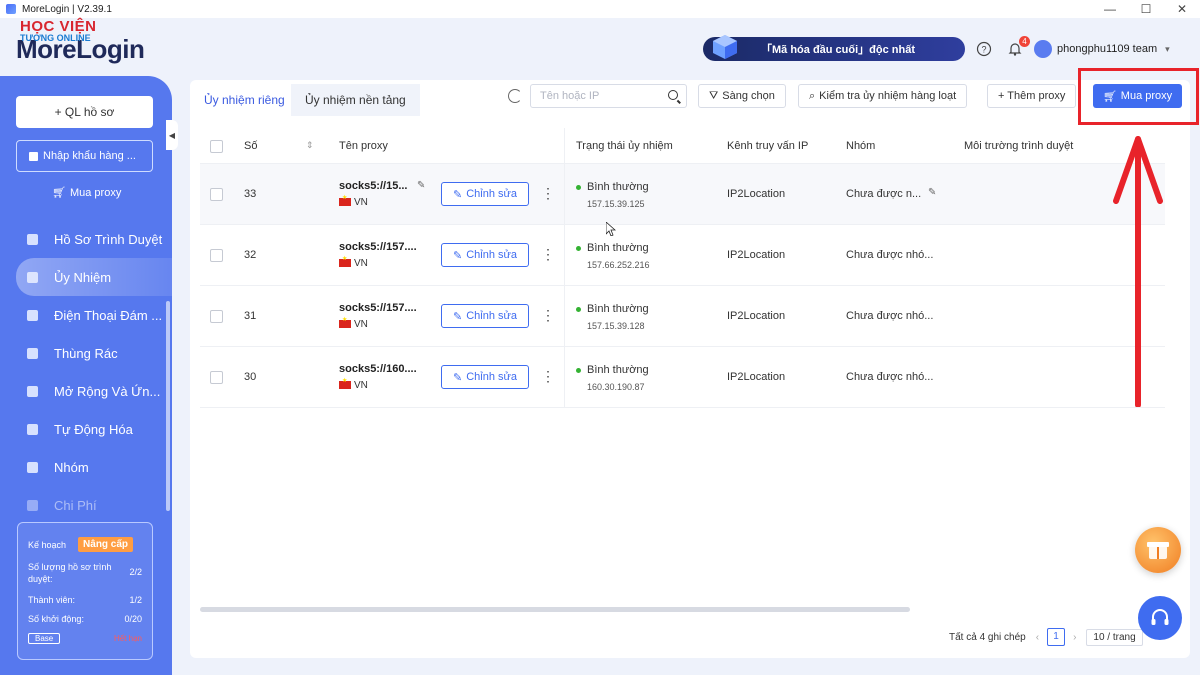 The height and width of the screenshot is (675, 1200). Describe the element at coordinates (1138, 271) in the screenshot. I see `red-arrow-annotation` at that location.